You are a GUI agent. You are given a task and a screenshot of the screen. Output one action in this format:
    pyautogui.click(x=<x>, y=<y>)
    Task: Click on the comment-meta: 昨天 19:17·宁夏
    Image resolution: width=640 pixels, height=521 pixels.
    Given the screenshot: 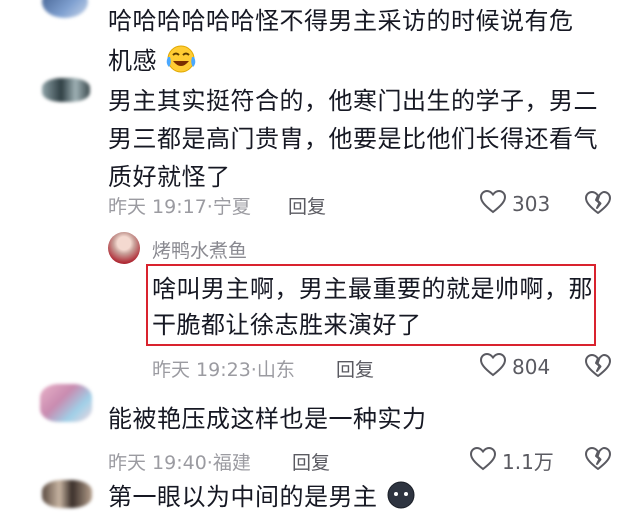 What is the action you would take?
    pyautogui.click(x=179, y=205)
    